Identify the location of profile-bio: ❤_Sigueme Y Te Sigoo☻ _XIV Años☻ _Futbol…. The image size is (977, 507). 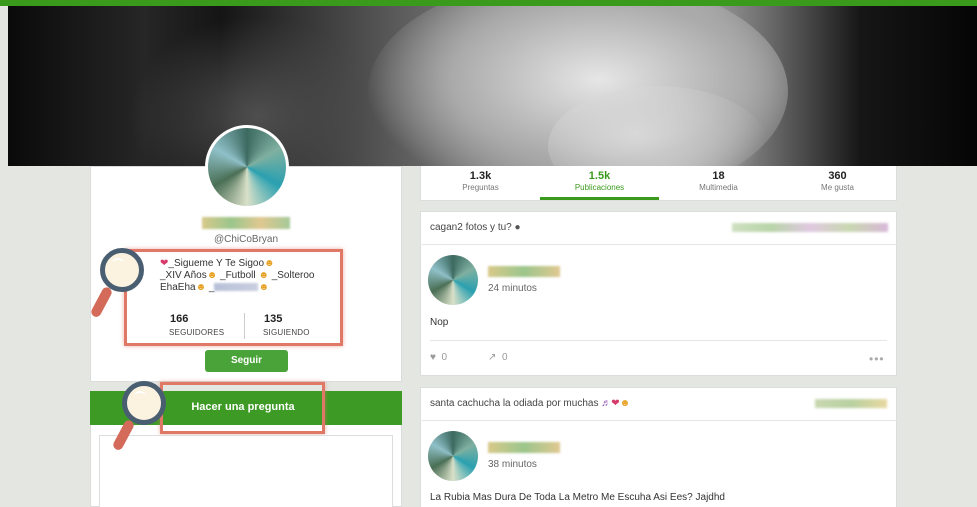
(250, 276).